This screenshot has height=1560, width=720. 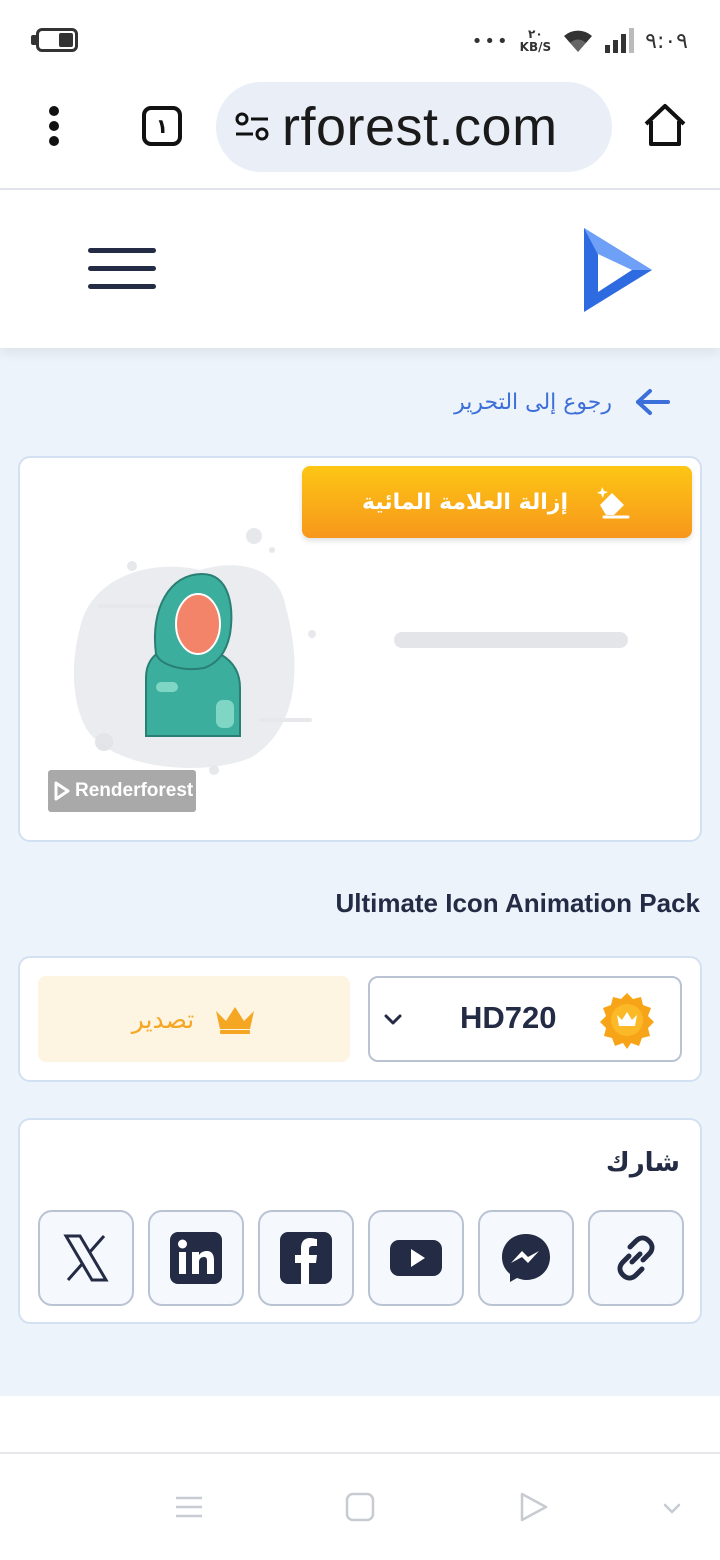 I want to click on network-speed: ٢٠ KB/S, so click(x=535, y=41).